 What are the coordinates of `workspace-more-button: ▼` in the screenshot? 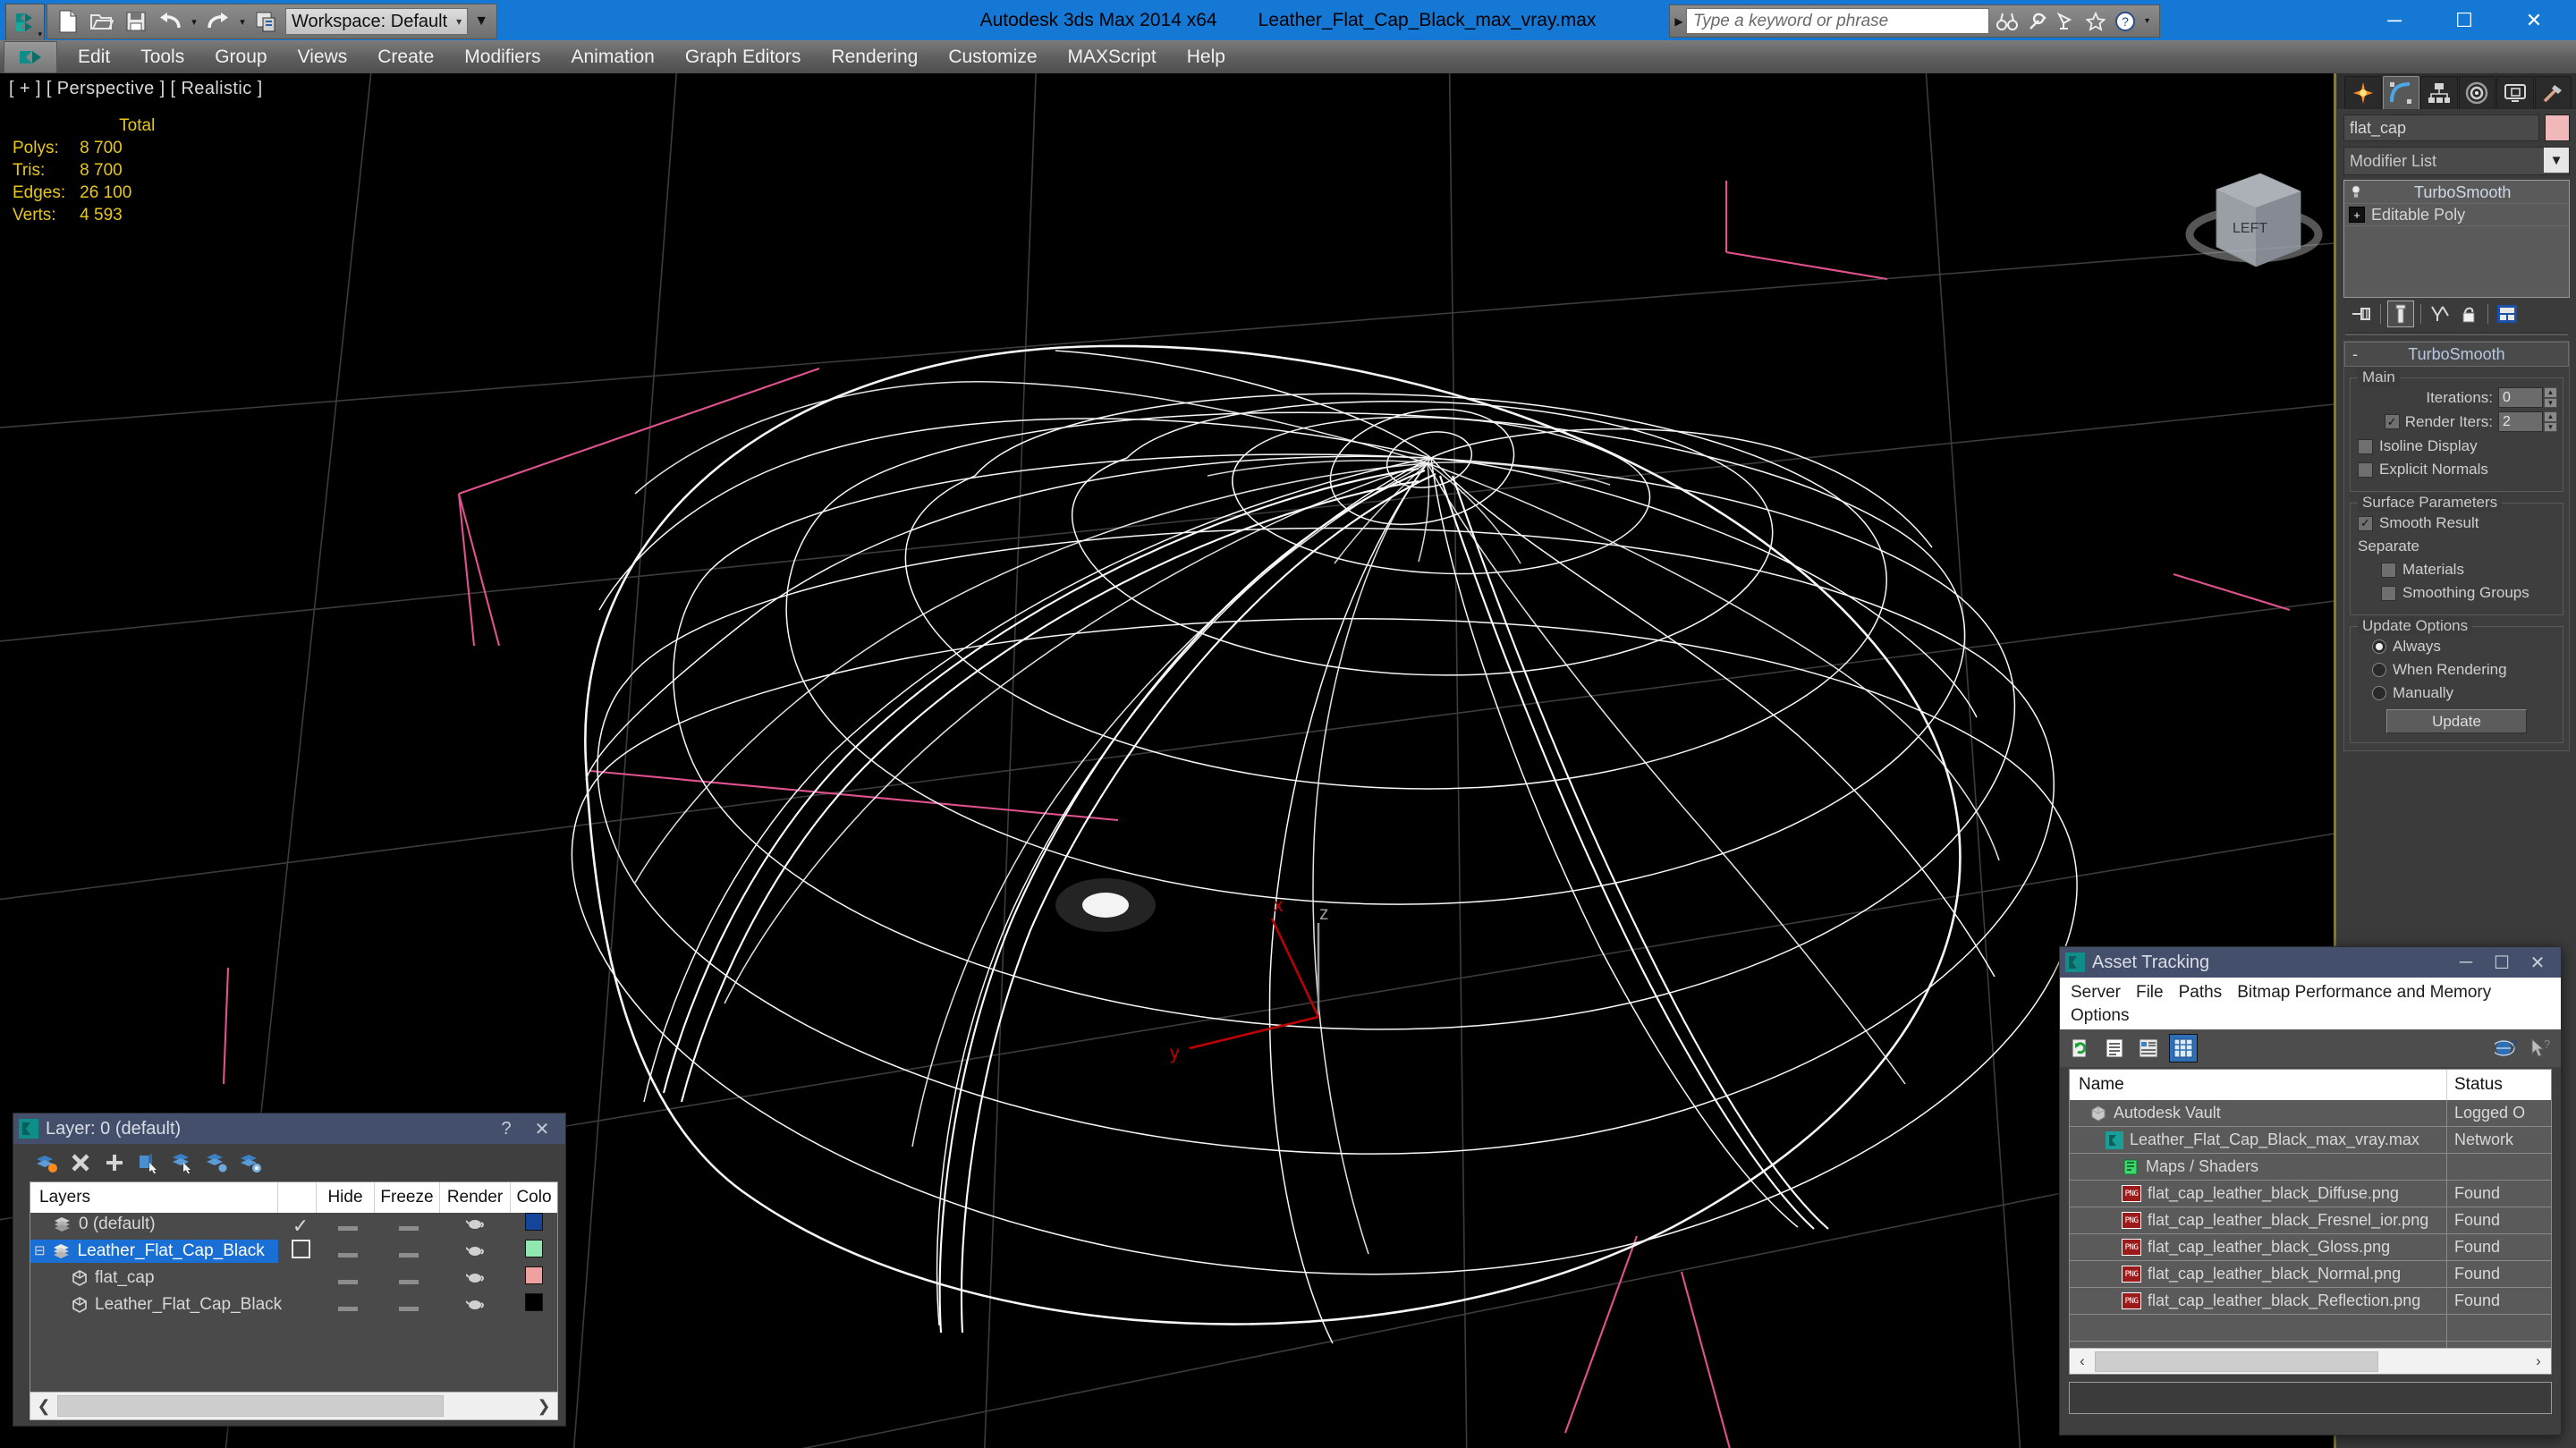 It's located at (481, 21).